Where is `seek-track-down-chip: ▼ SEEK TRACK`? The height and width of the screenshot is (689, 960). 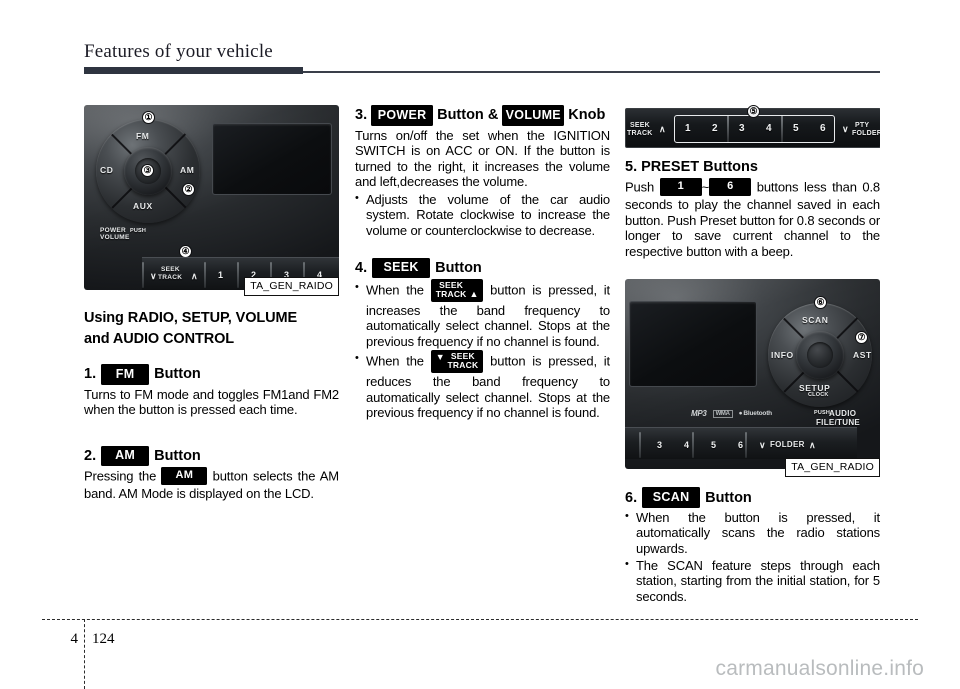 seek-track-down-chip: ▼ SEEK TRACK is located at coordinates (457, 361).